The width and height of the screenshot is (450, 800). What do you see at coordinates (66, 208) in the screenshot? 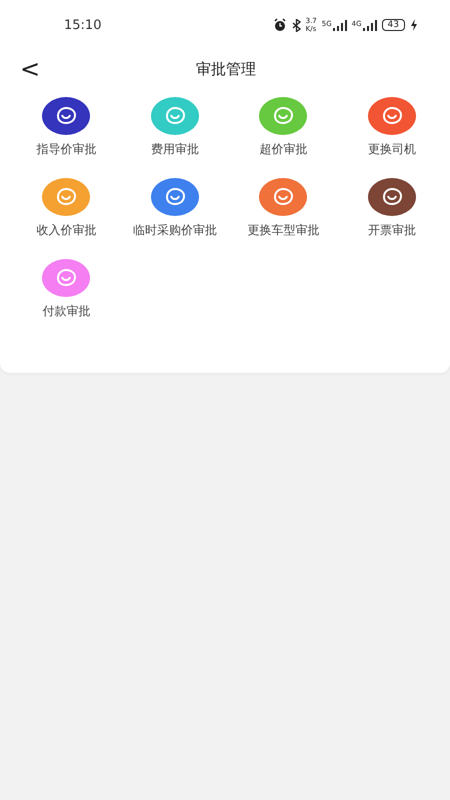
I see `approval-item: 收入价审批` at bounding box center [66, 208].